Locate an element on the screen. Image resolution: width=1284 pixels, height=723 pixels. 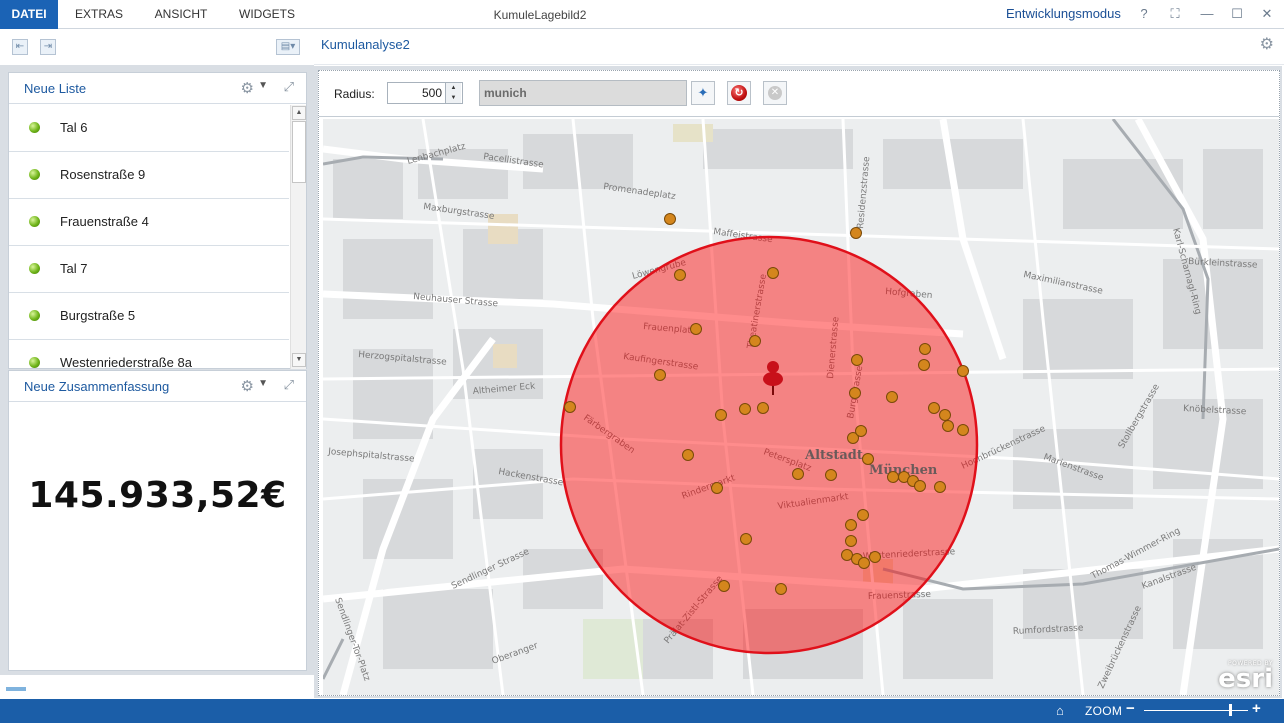
cursor-pick-icon: ✦ is located at coordinates (703, 92).